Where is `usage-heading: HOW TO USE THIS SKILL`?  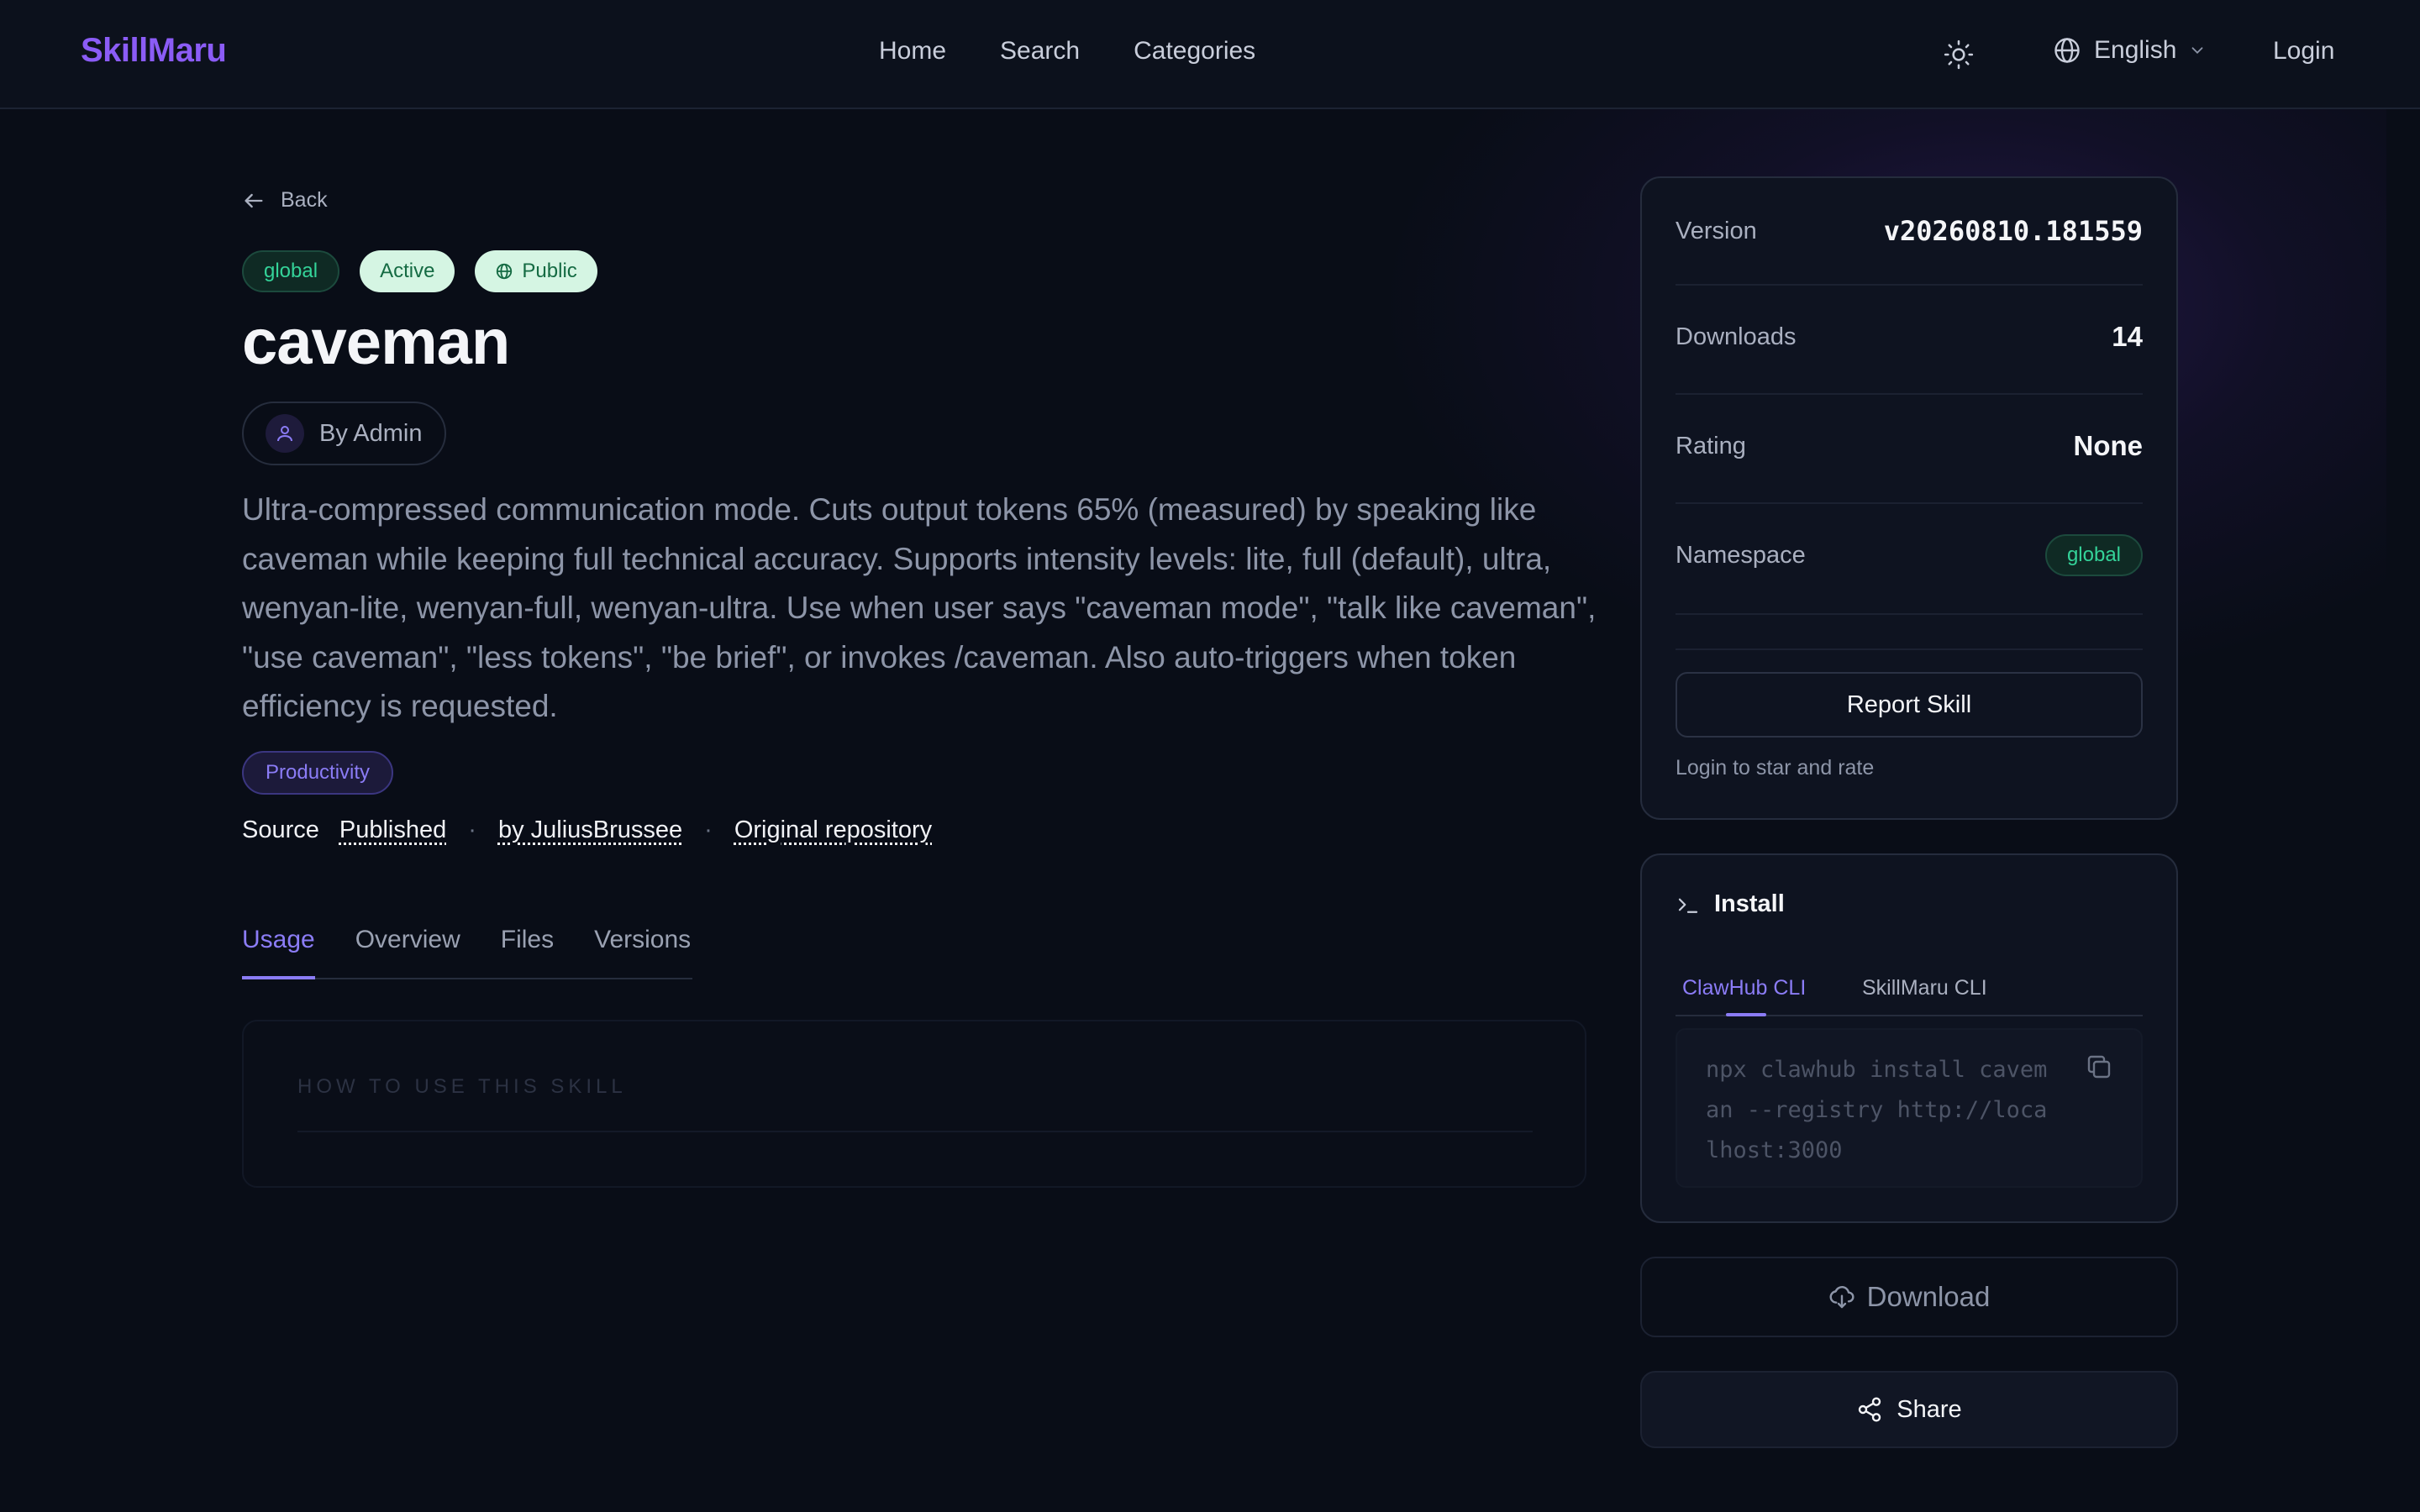
usage-heading: HOW TO USE THIS SKILL is located at coordinates (462, 1086).